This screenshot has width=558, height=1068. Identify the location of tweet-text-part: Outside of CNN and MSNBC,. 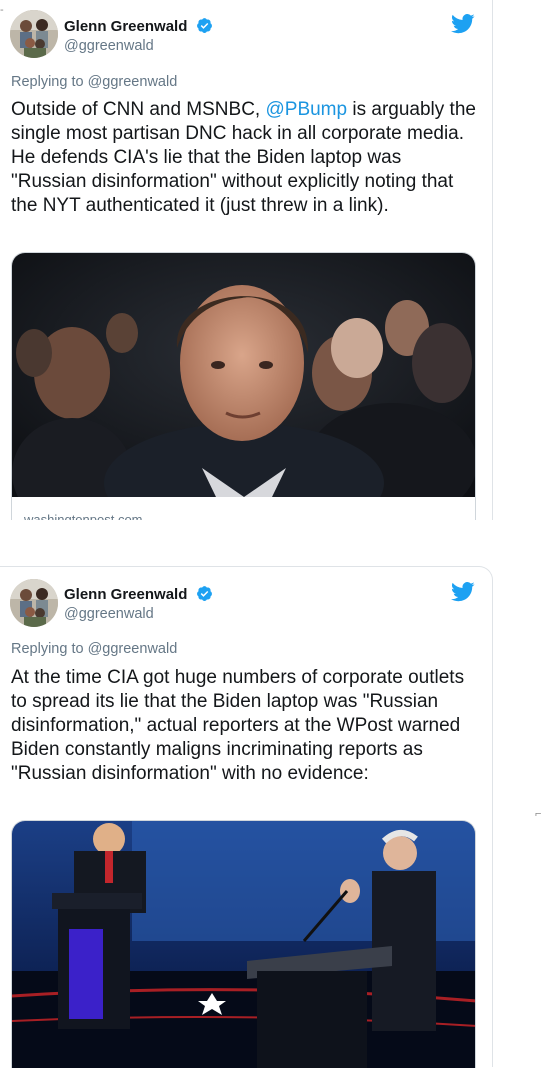
(138, 109).